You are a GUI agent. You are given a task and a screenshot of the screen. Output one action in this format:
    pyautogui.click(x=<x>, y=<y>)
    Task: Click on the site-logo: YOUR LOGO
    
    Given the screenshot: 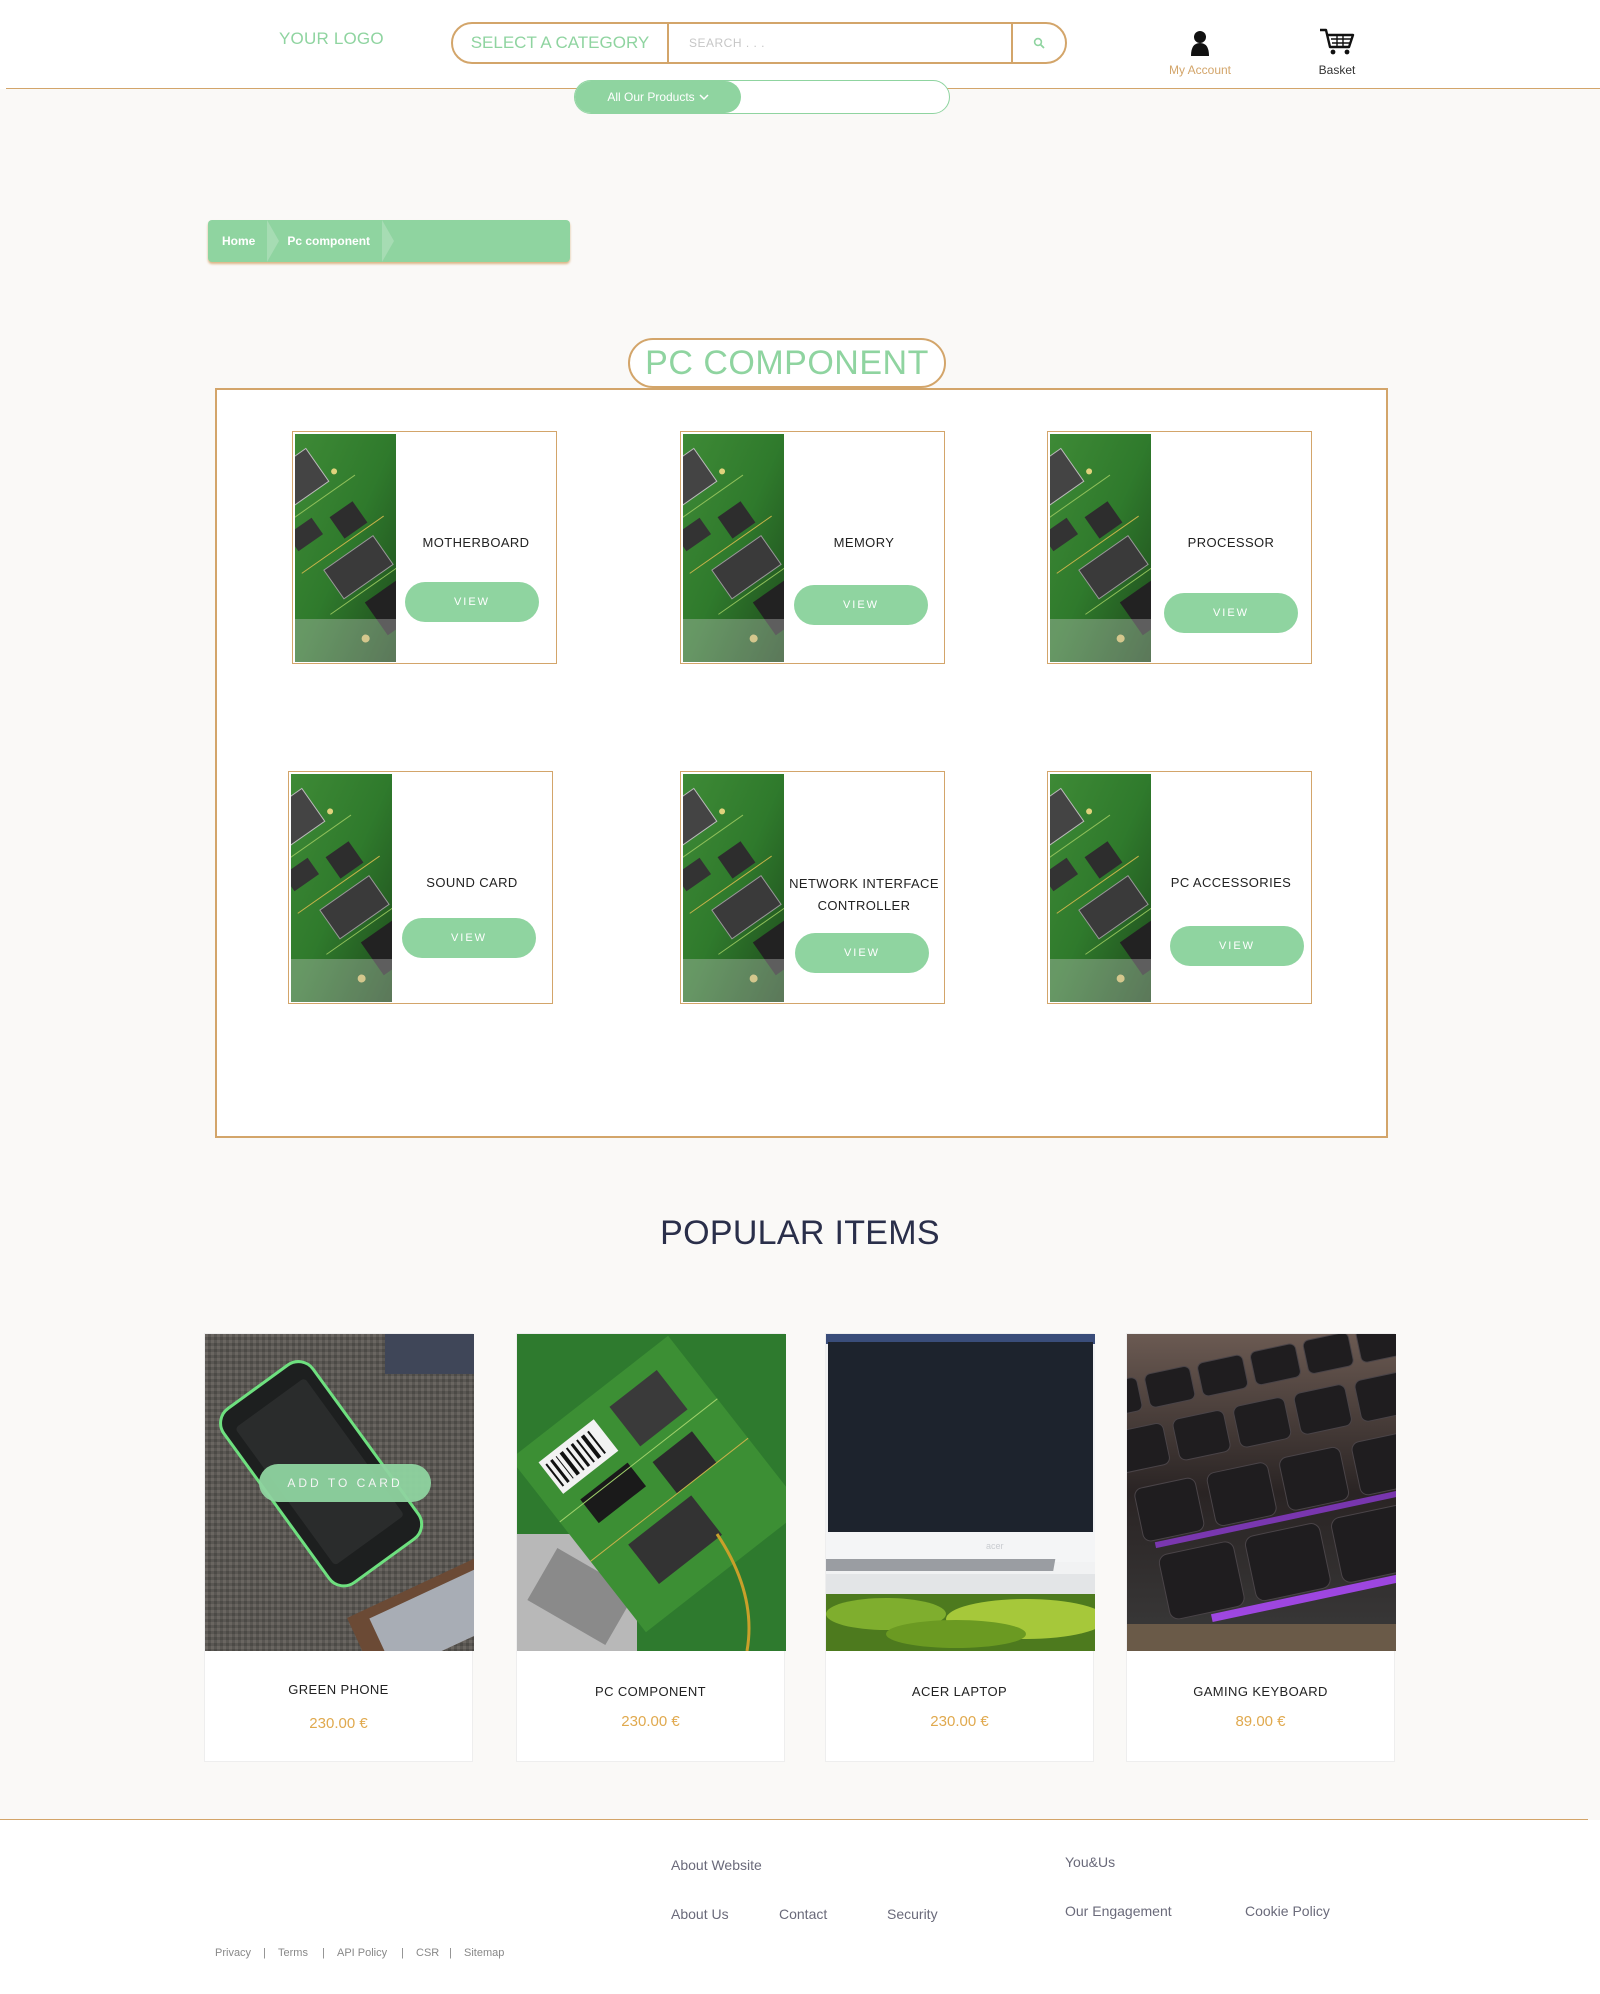 What is the action you would take?
    pyautogui.click(x=331, y=39)
    